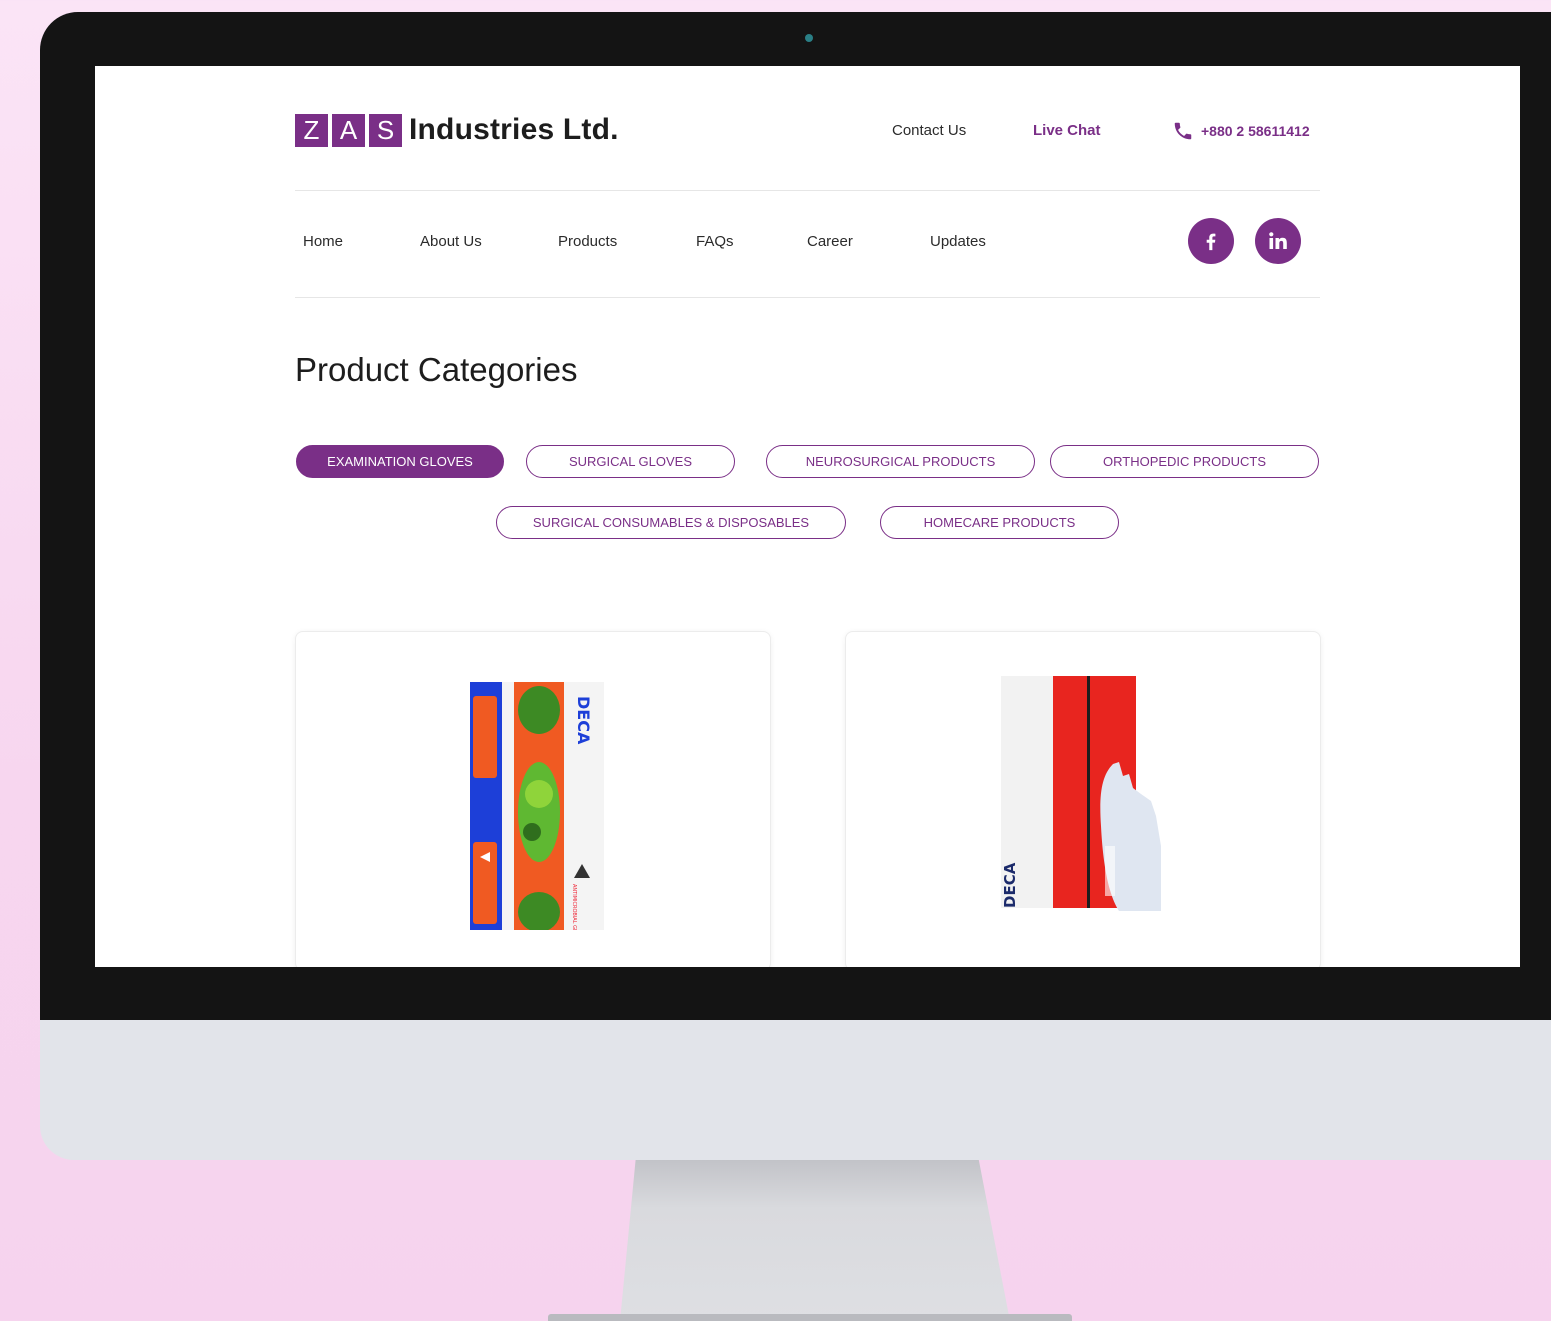 Image resolution: width=1551 pixels, height=1321 pixels. I want to click on product-card: DECA ANTIMICROBIAL GLOVES, so click(533, 799).